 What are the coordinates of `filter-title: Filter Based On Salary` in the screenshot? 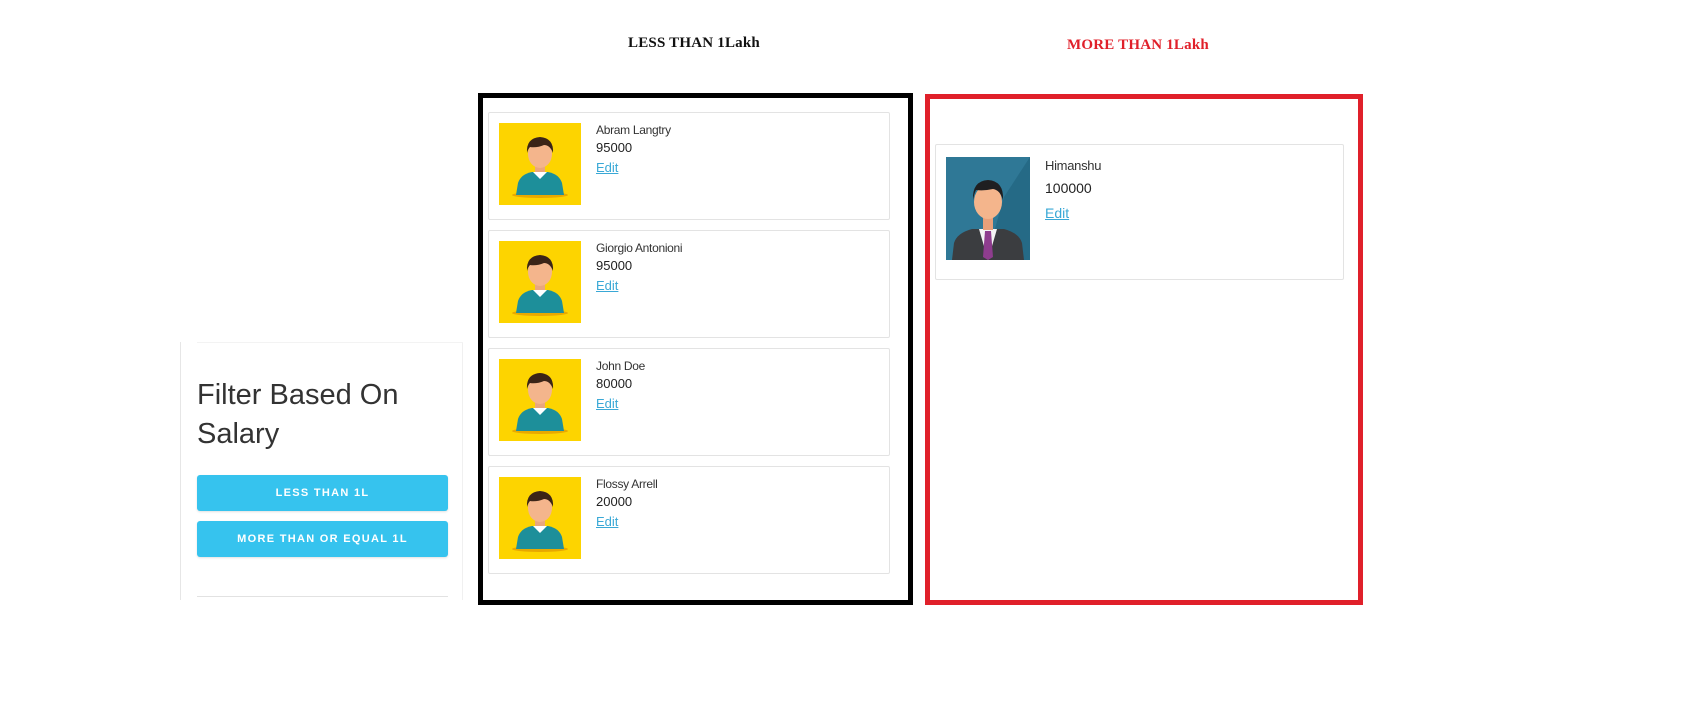 It's located at (298, 414).